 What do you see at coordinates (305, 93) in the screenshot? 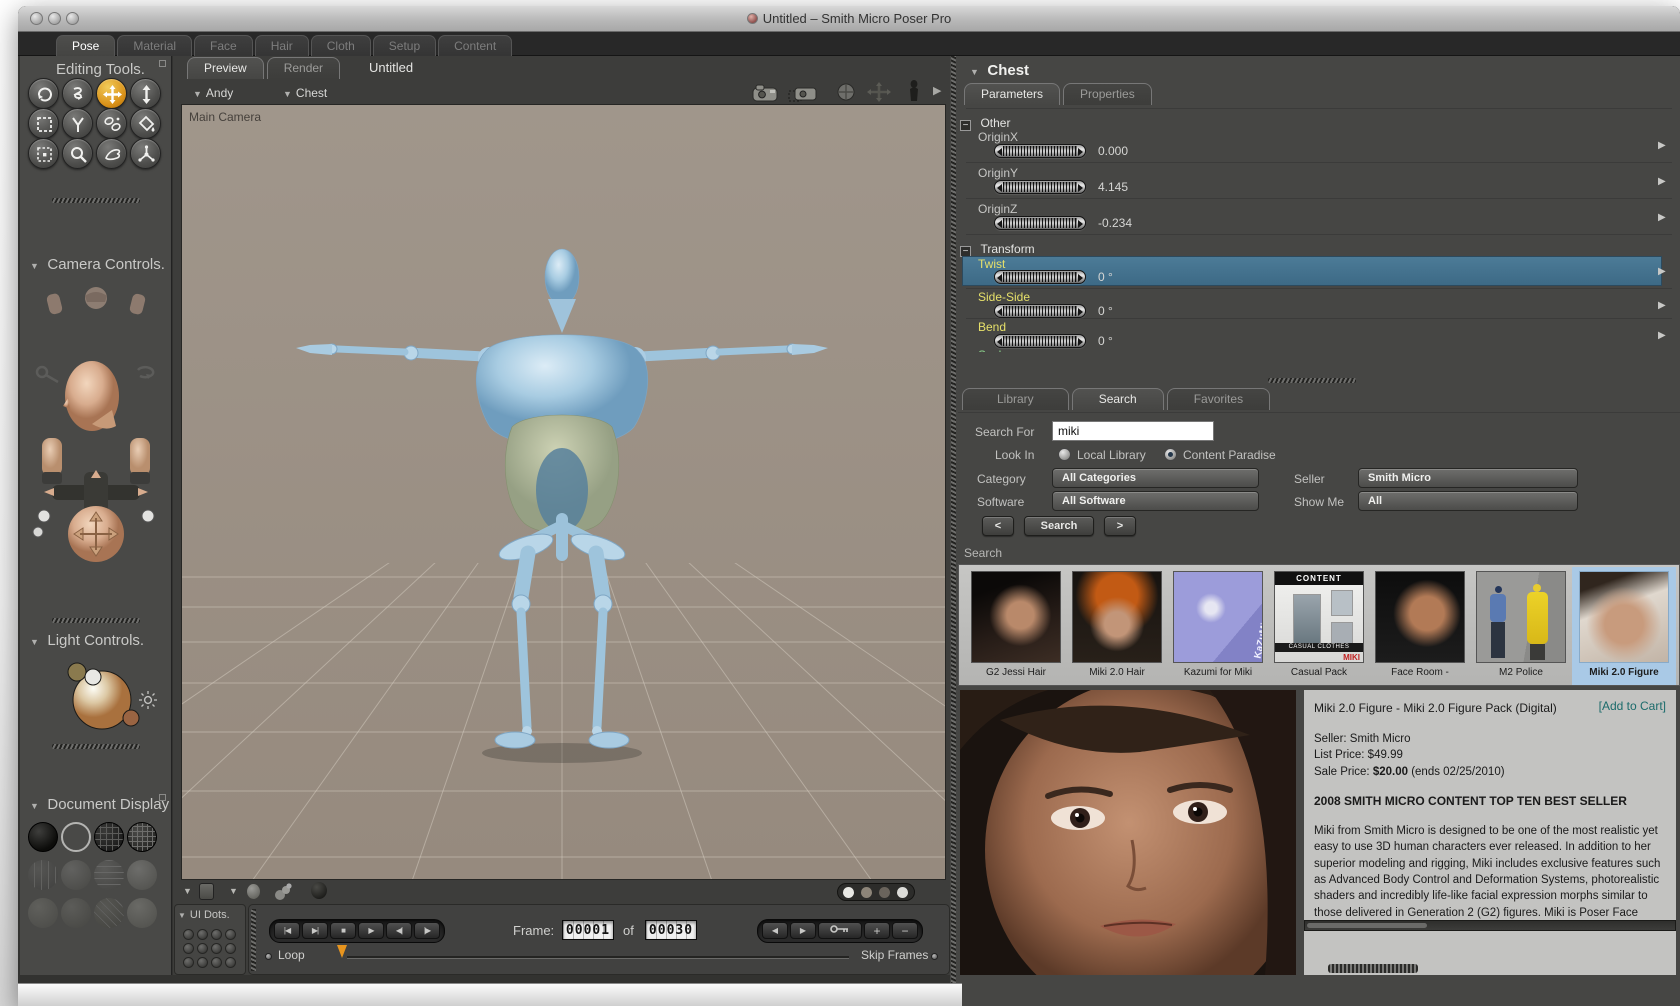
I see `body-part-menu: ▼ Chest` at bounding box center [305, 93].